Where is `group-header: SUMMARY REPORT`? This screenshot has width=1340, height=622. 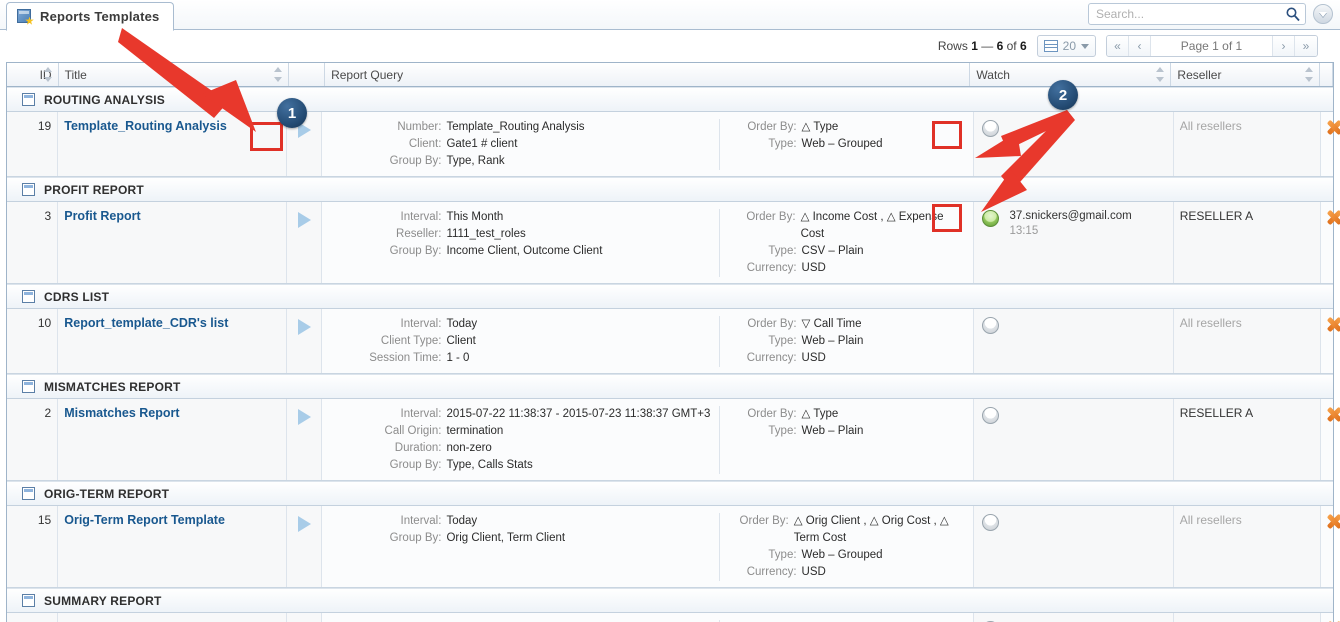 group-header: SUMMARY REPORT is located at coordinates (670, 600).